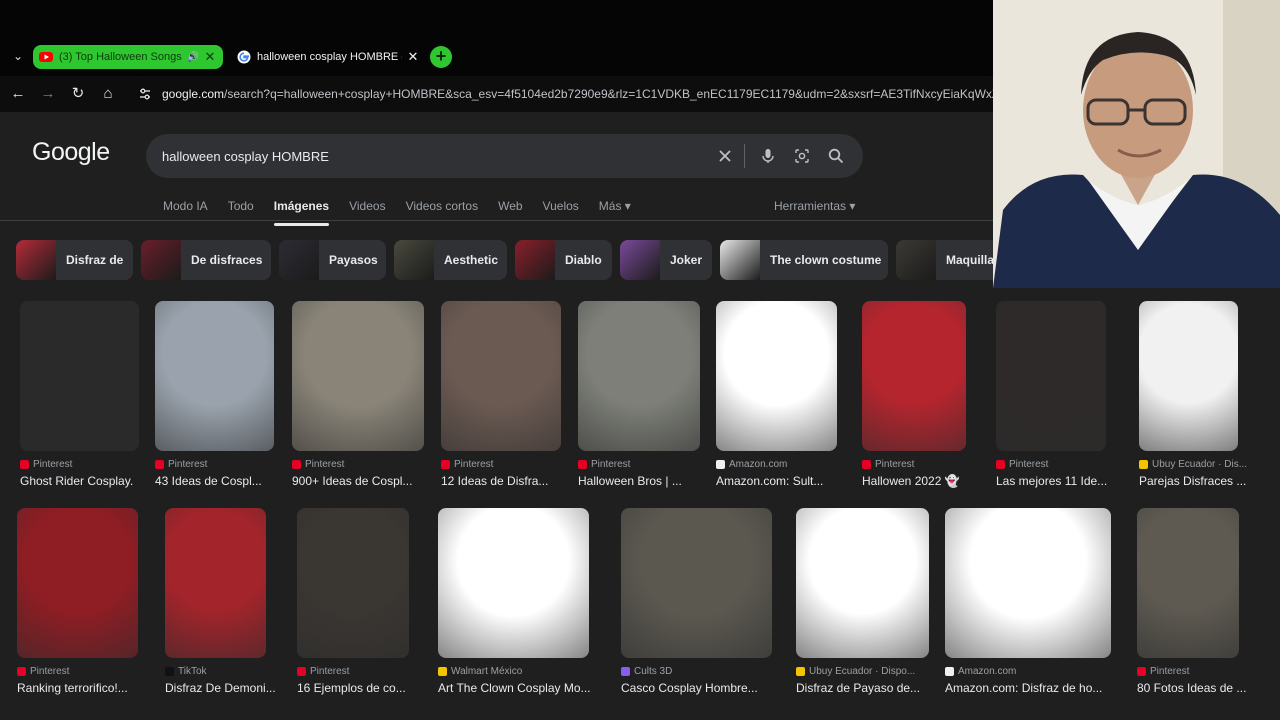 This screenshot has width=1280, height=720. I want to click on result-source: TikTok, so click(186, 671).